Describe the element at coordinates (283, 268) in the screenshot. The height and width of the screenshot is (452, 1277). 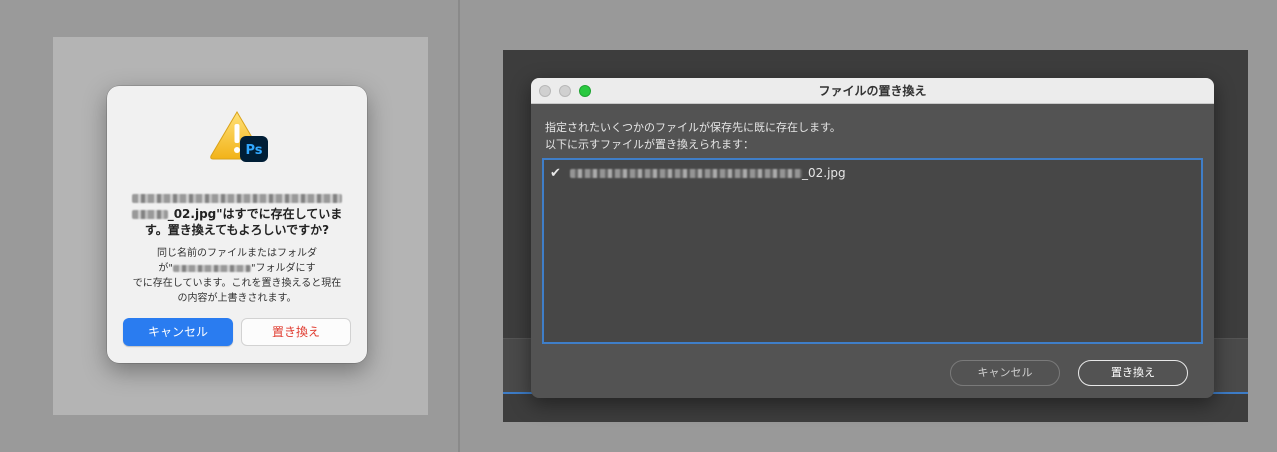
I see `alert-message-suffix: "フォルダにす` at that location.